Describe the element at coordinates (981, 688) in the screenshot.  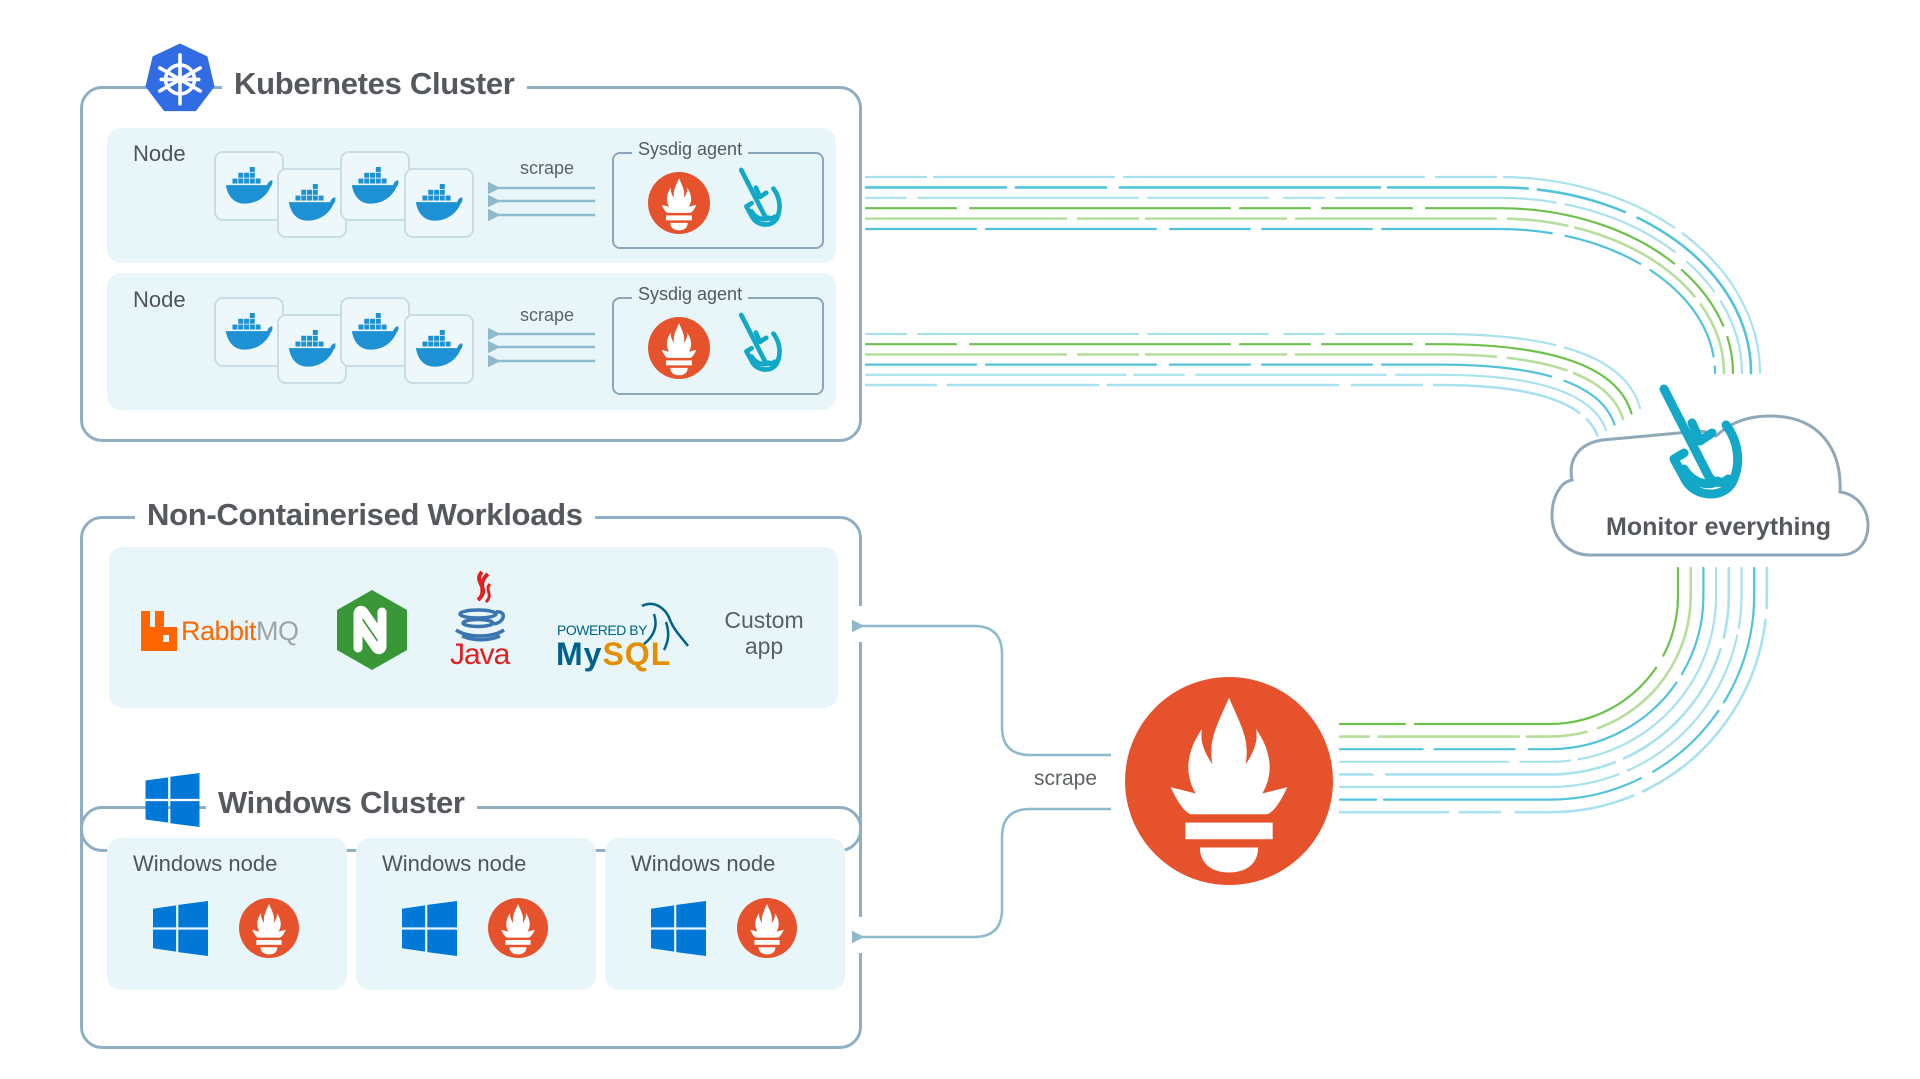
I see `scrape-connector-upper` at that location.